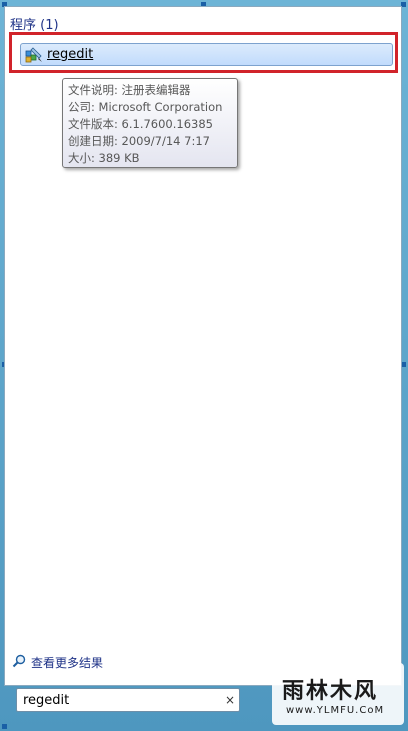 This screenshot has width=408, height=731. What do you see at coordinates (34, 55) in the screenshot?
I see `registry-editor-icon` at bounding box center [34, 55].